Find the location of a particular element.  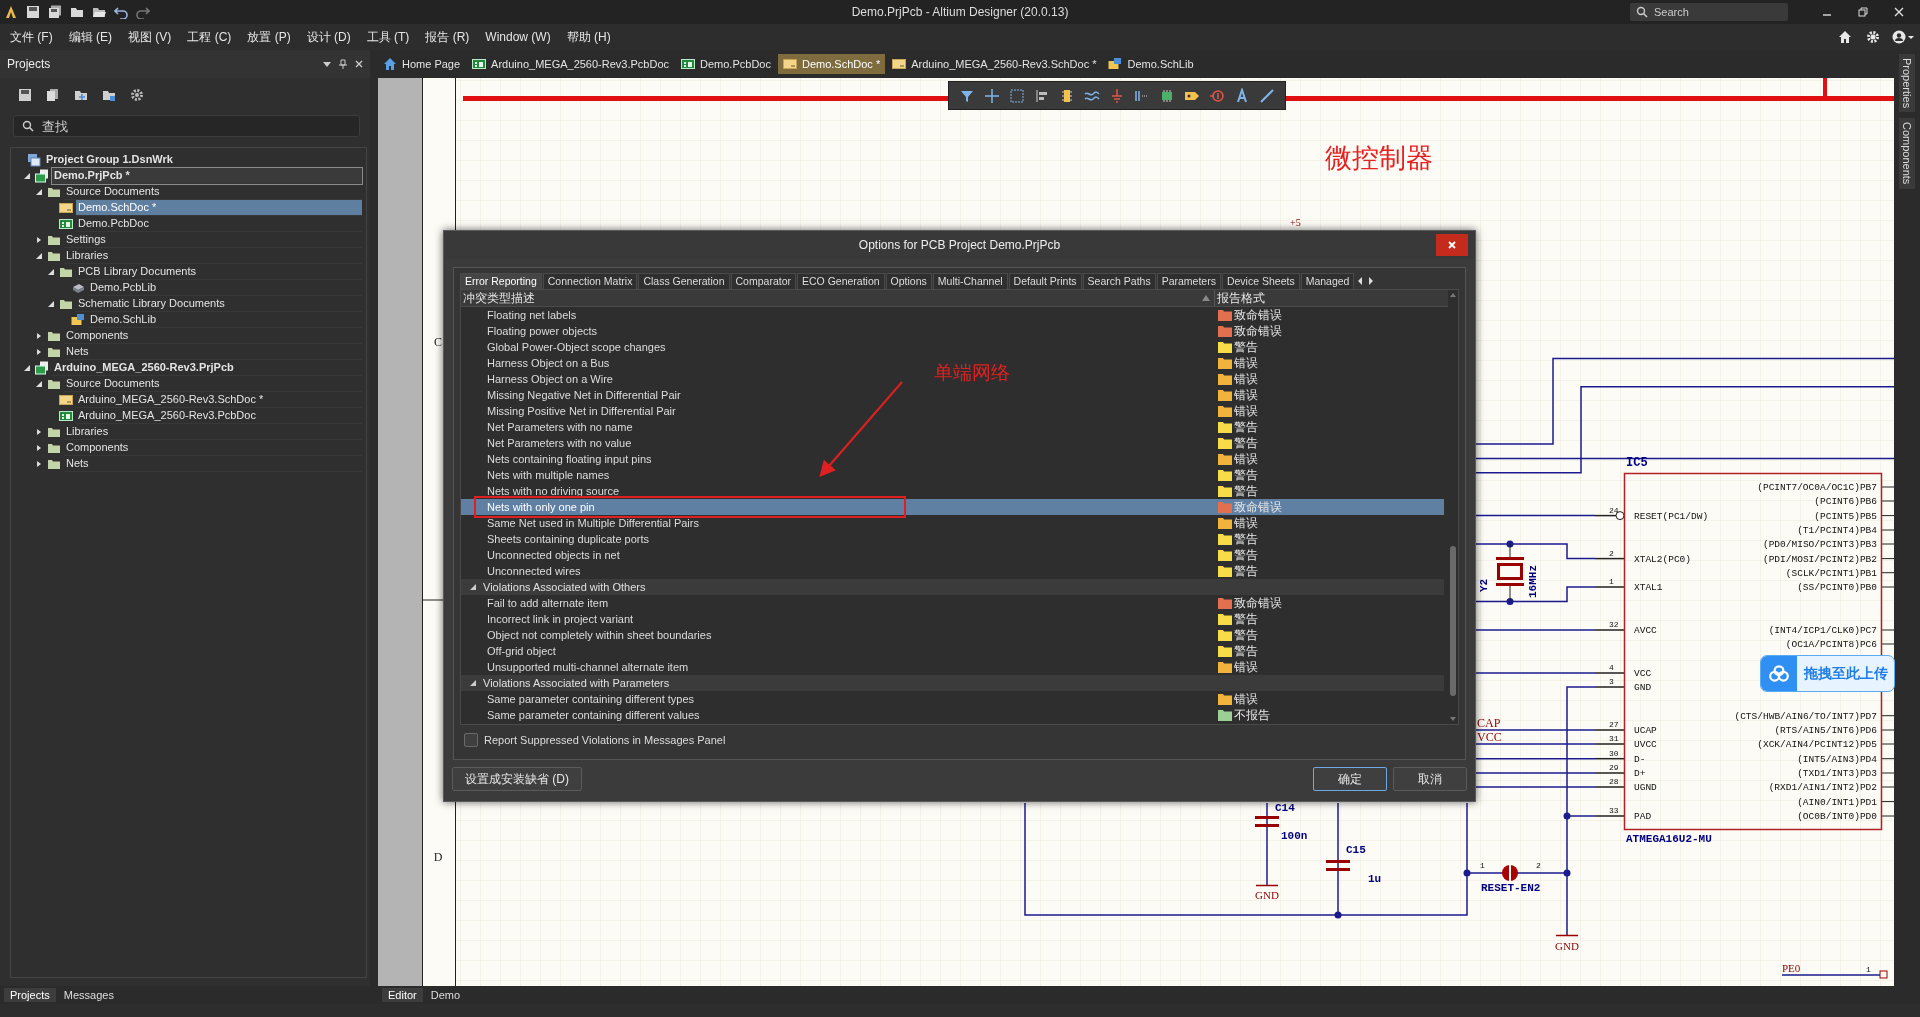

menu-item: 文件 (F) is located at coordinates (31, 37).